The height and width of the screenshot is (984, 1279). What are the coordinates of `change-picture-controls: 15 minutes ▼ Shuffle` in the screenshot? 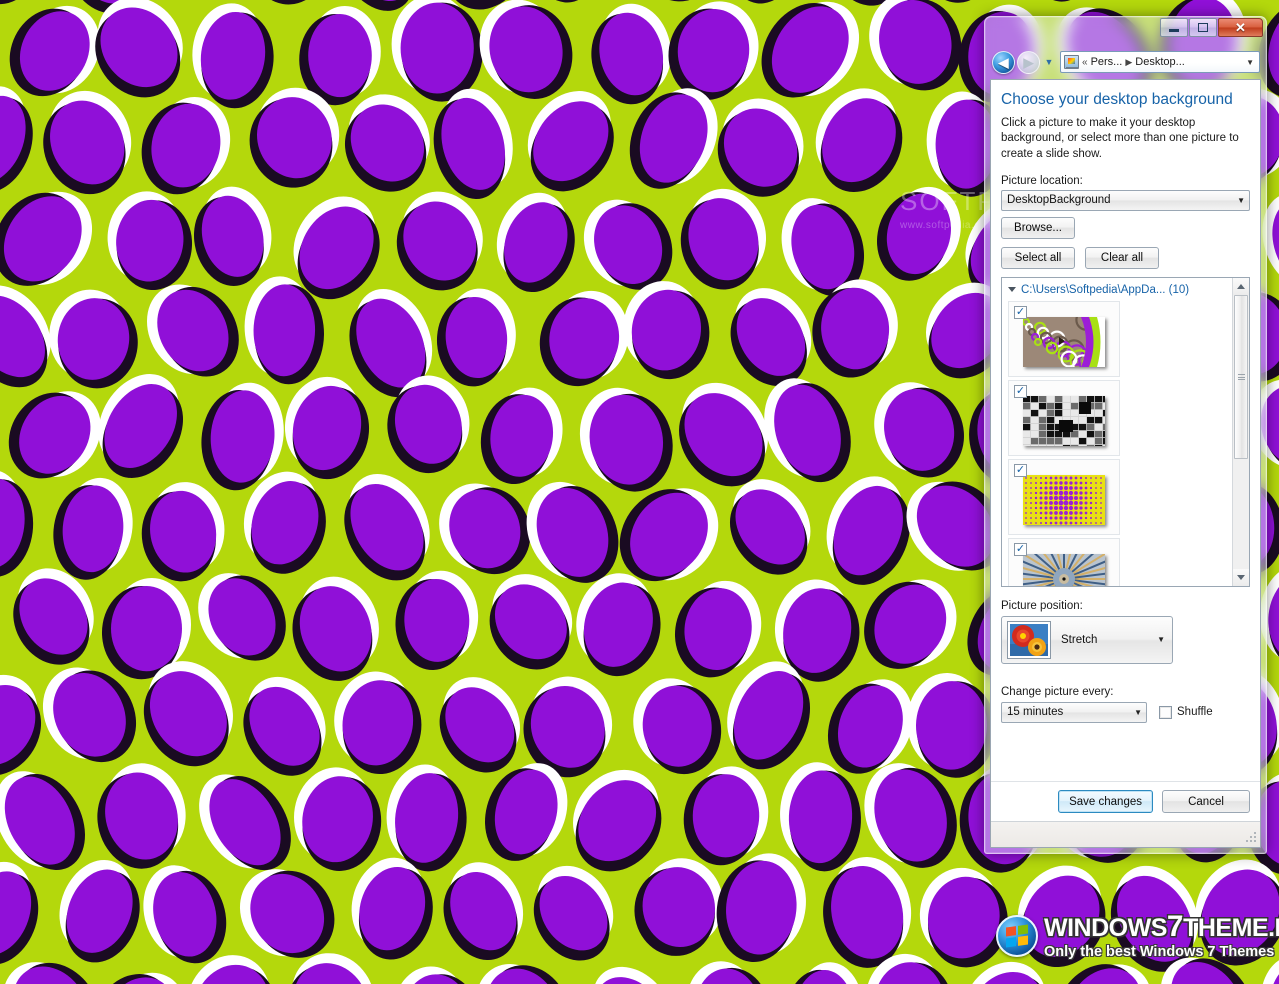 It's located at (1125, 712).